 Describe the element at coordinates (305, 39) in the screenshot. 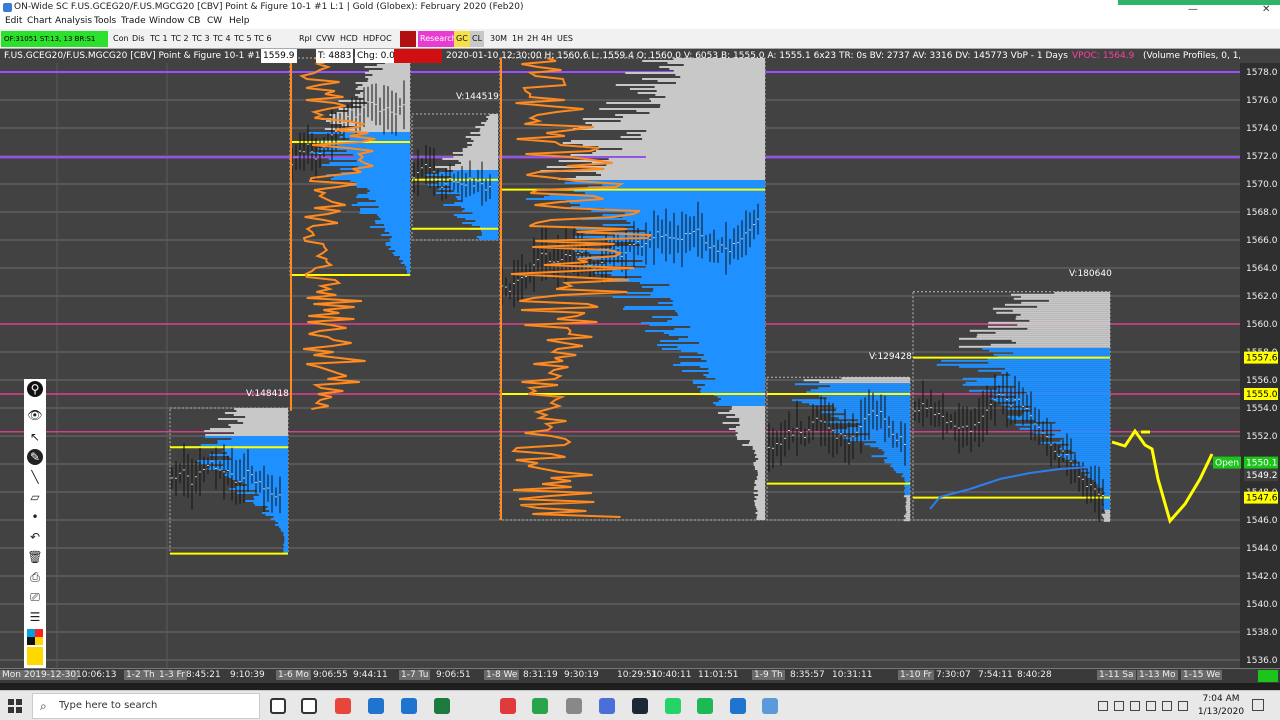

I see `toolbar-button-rpl: Rpl` at that location.